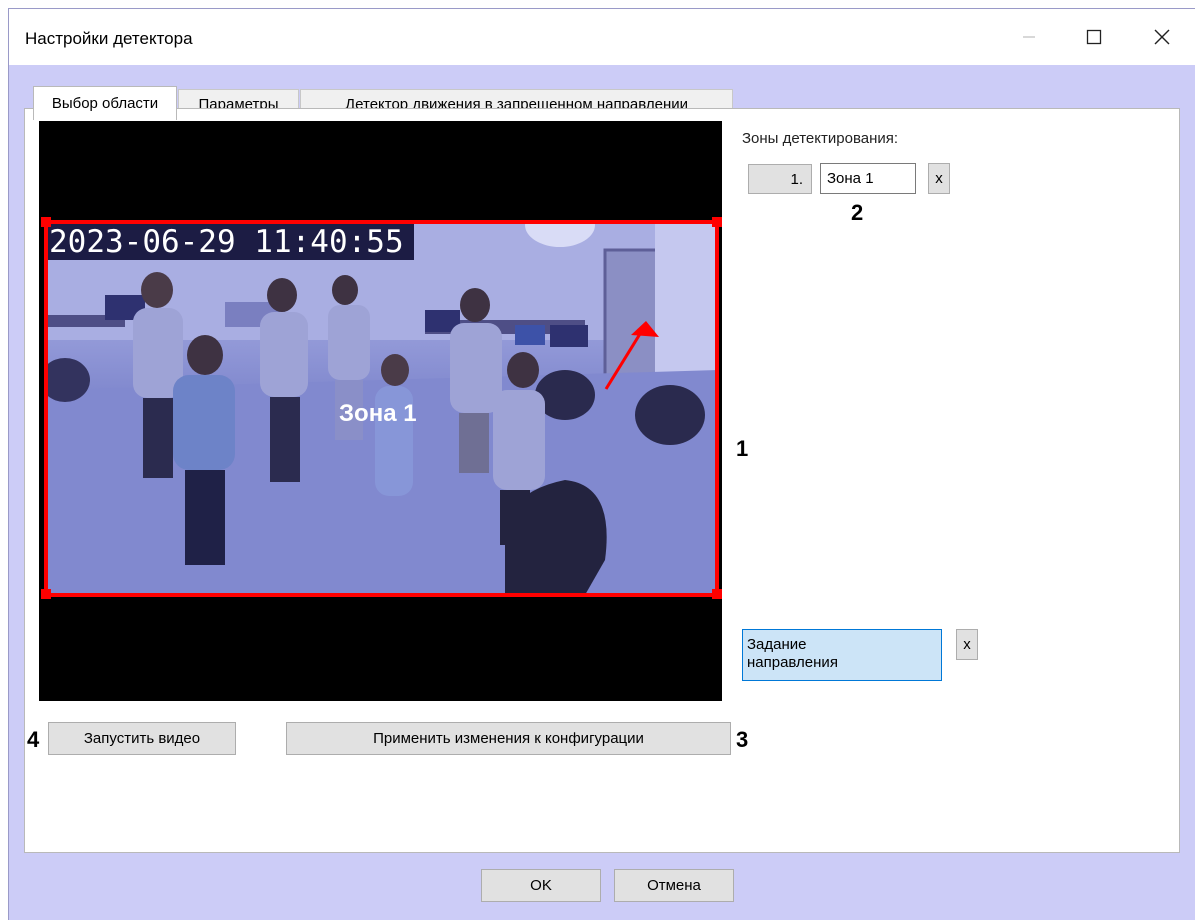 Image resolution: width=1195 pixels, height=920 pixels. I want to click on close-icon, so click(1162, 37).